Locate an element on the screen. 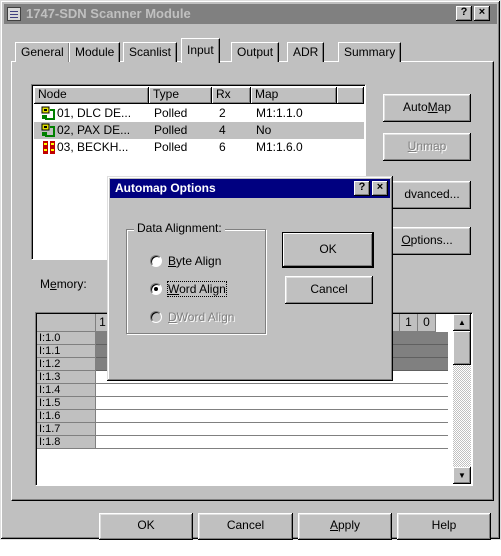 Image resolution: width=501 pixels, height=556 pixels. node-map: No is located at coordinates (264, 130).